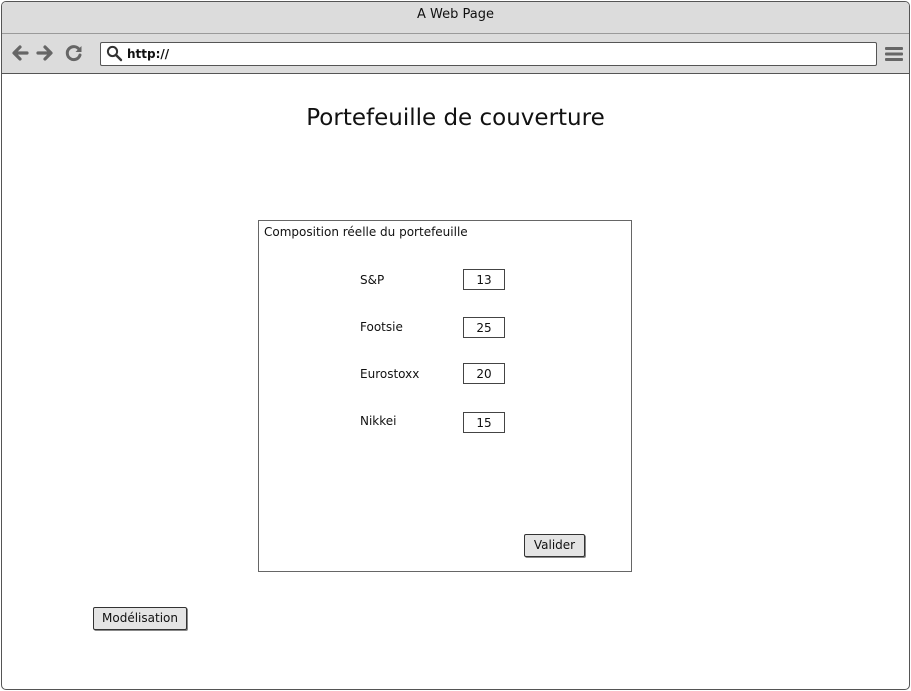  I want to click on window-title: A Web Page, so click(455, 14).